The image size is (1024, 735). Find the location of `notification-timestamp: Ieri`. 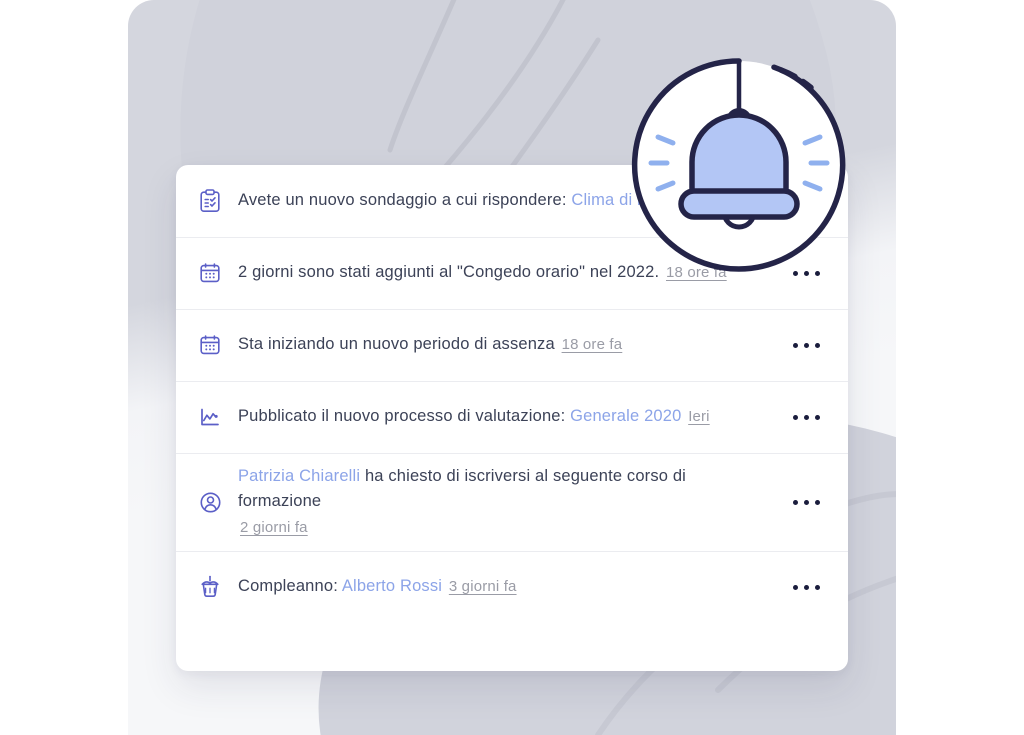

notification-timestamp: Ieri is located at coordinates (699, 416).